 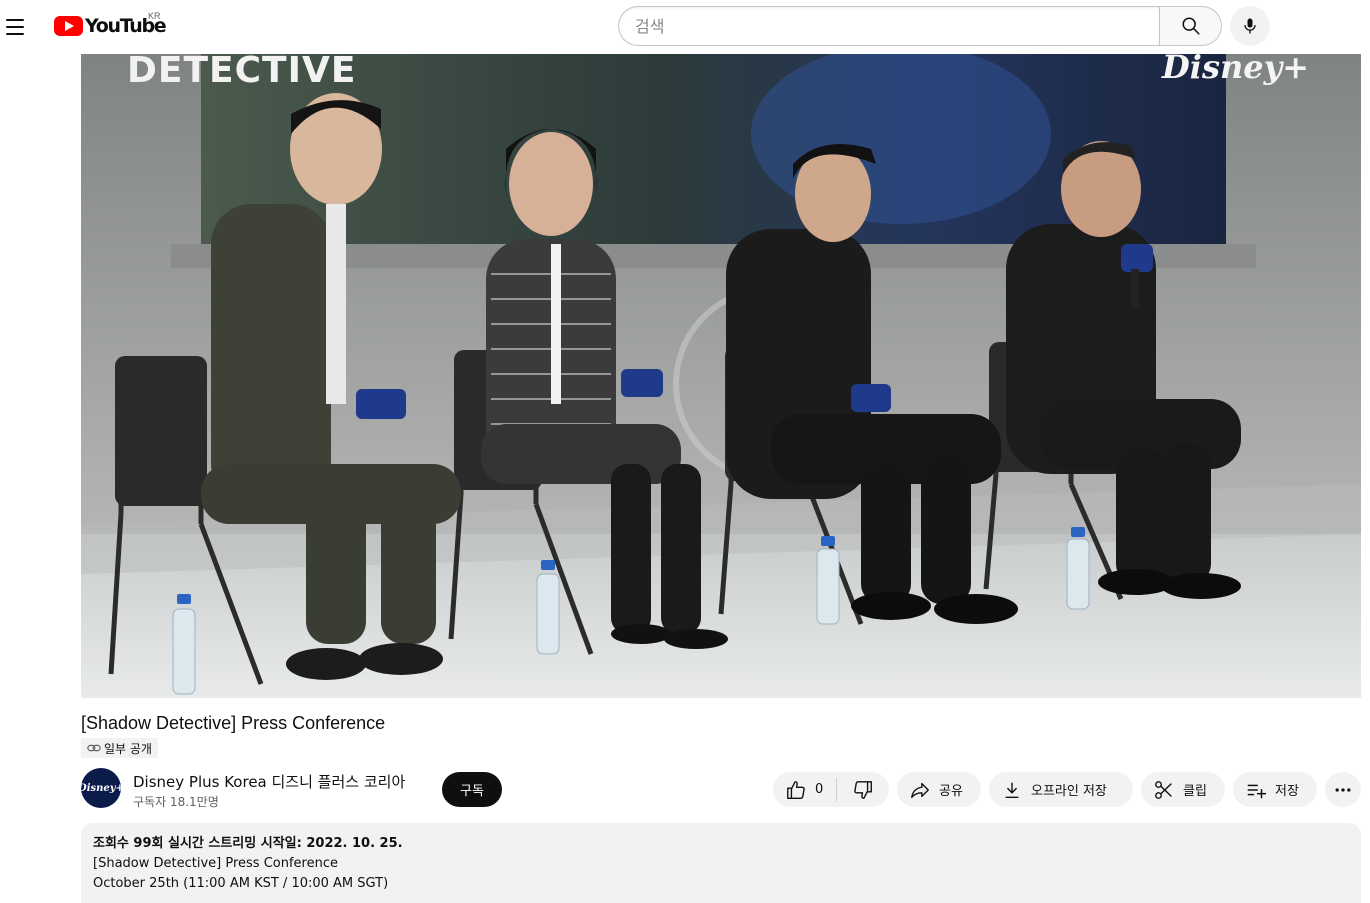 I want to click on privacy-label: 일부 공개, so click(x=128, y=748).